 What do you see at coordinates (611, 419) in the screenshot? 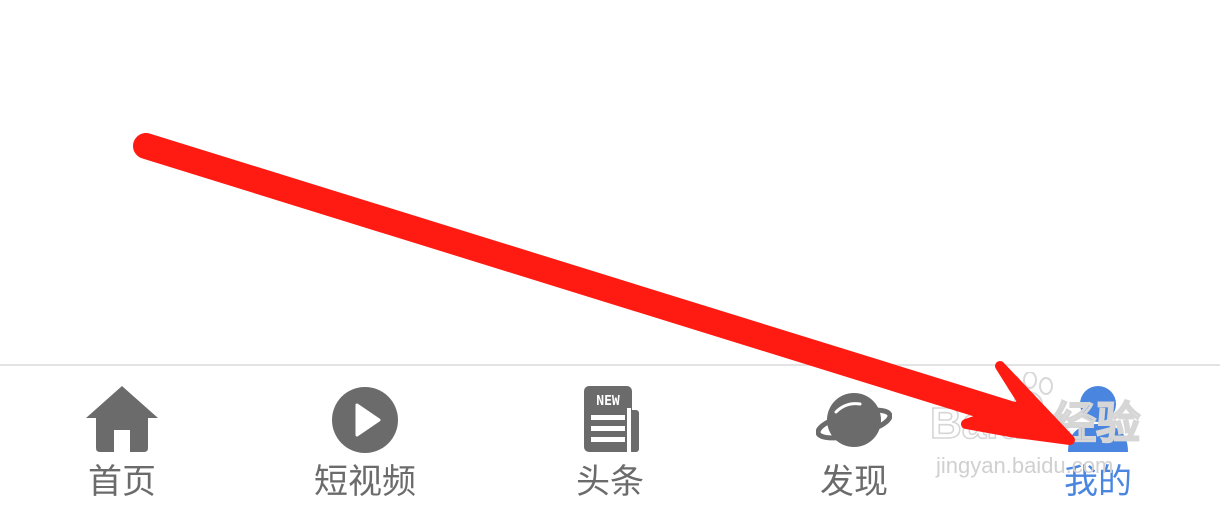
I see `newspaper-icon: NEW` at bounding box center [611, 419].